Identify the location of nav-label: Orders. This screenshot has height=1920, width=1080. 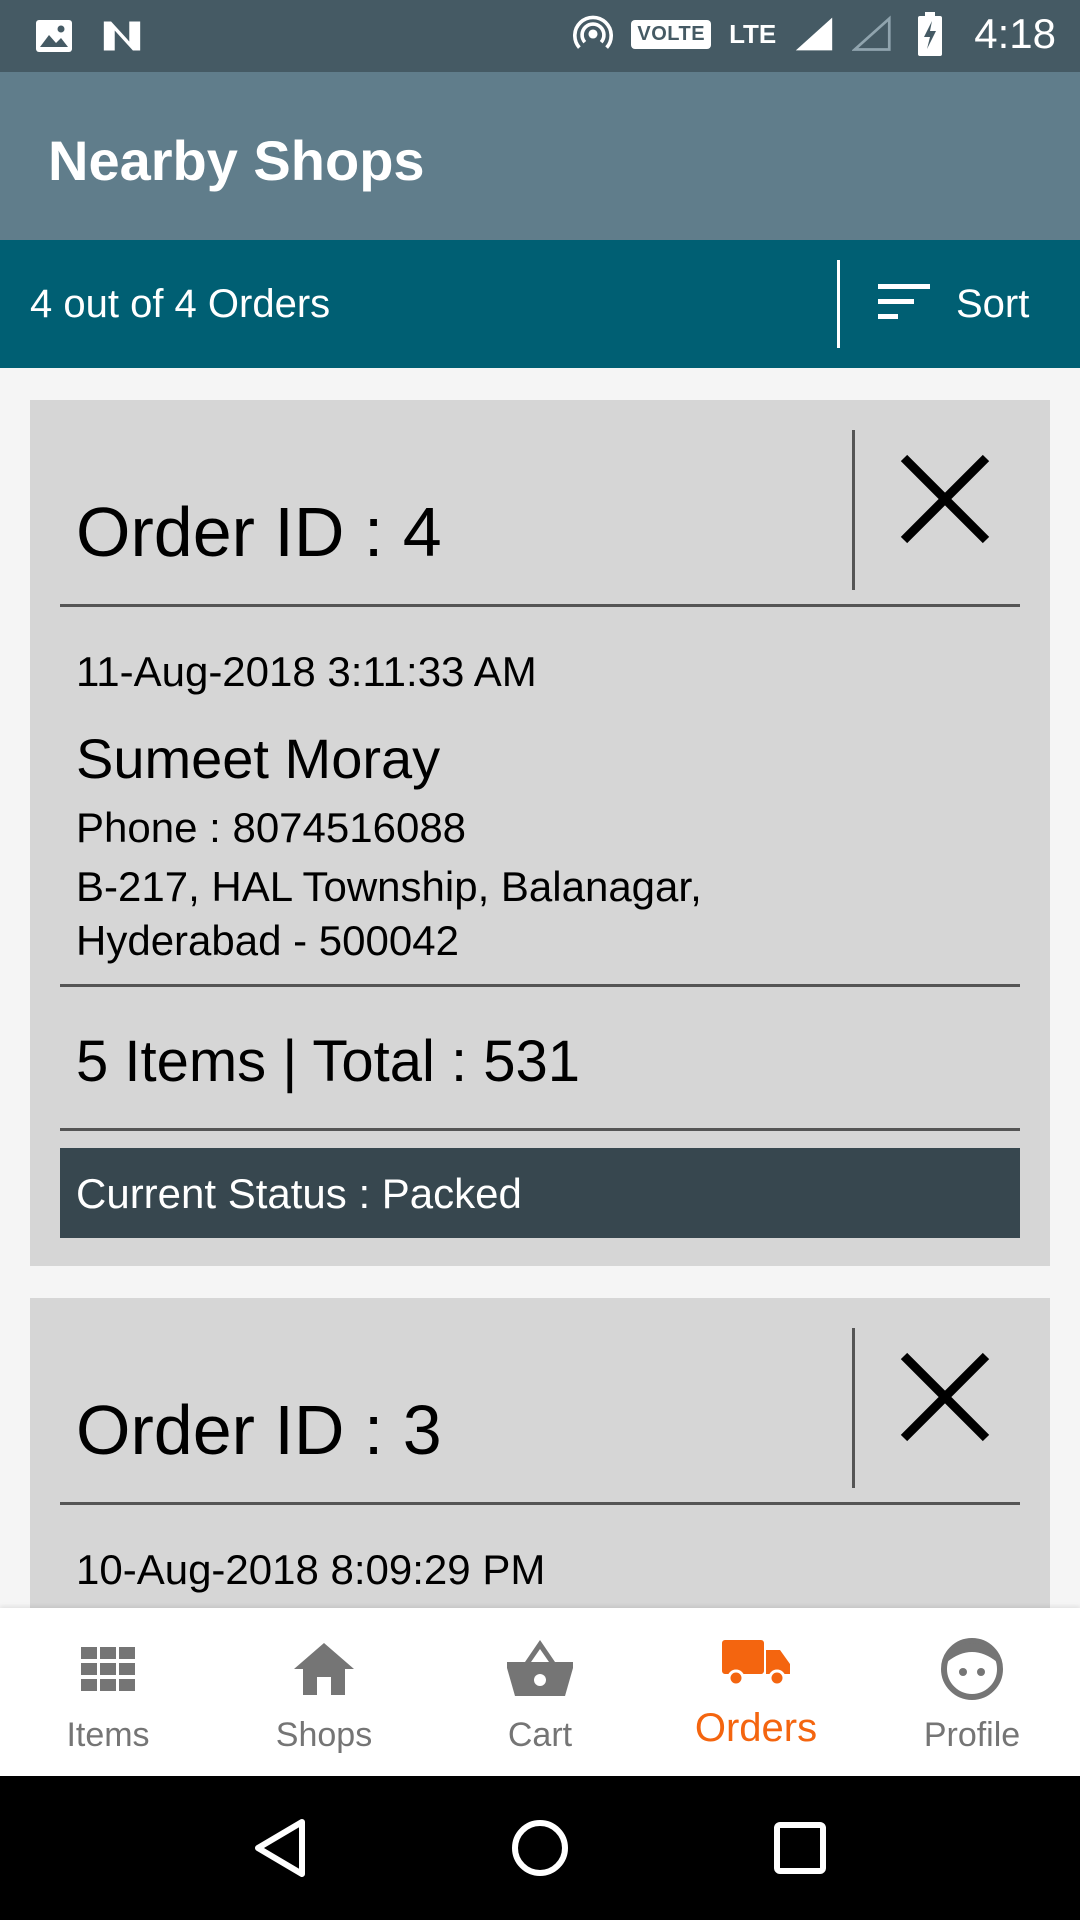
(756, 1728).